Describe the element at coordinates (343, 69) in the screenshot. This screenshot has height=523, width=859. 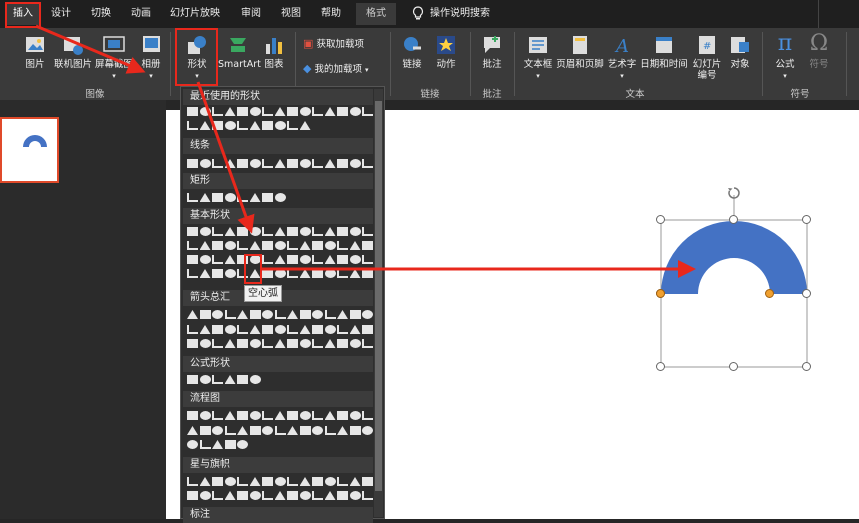
I see `my-addins-button: ◆ 我的加载项 ▾` at that location.